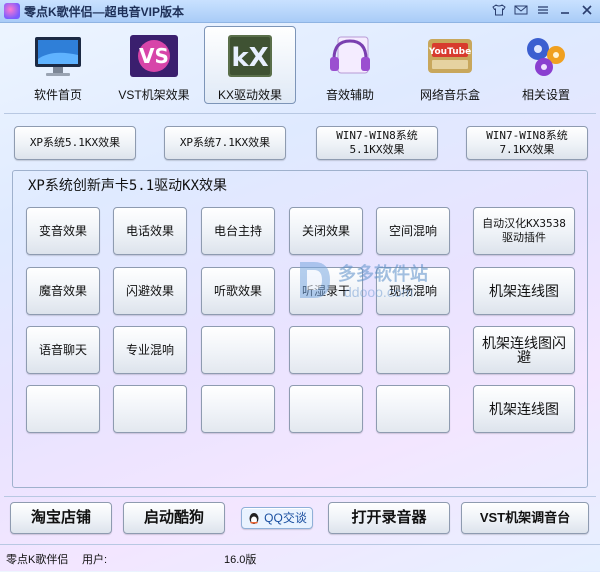 The image size is (600, 572). What do you see at coordinates (63, 291) in the screenshot?
I see `effect-button: 魔音效果` at bounding box center [63, 291].